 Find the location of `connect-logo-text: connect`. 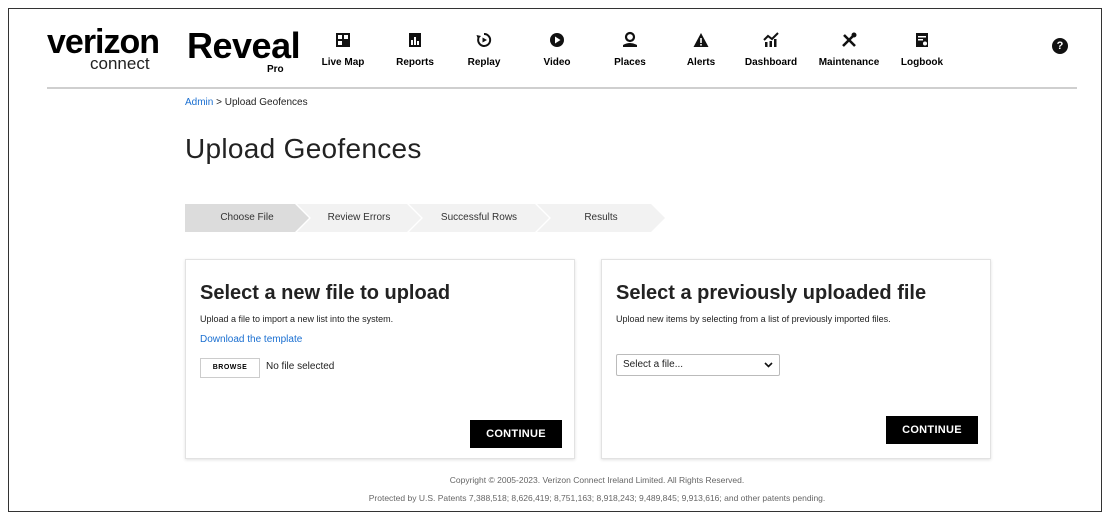

connect-logo-text: connect is located at coordinates (120, 63).